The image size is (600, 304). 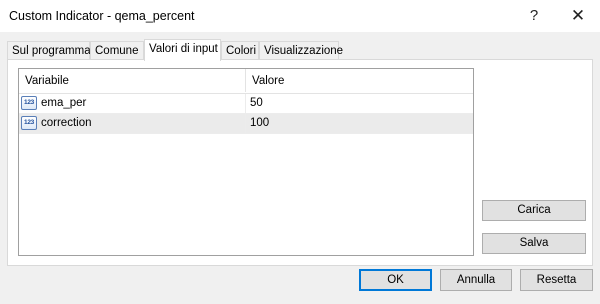 What do you see at coordinates (240, 50) in the screenshot?
I see `tab-colors: Colori` at bounding box center [240, 50].